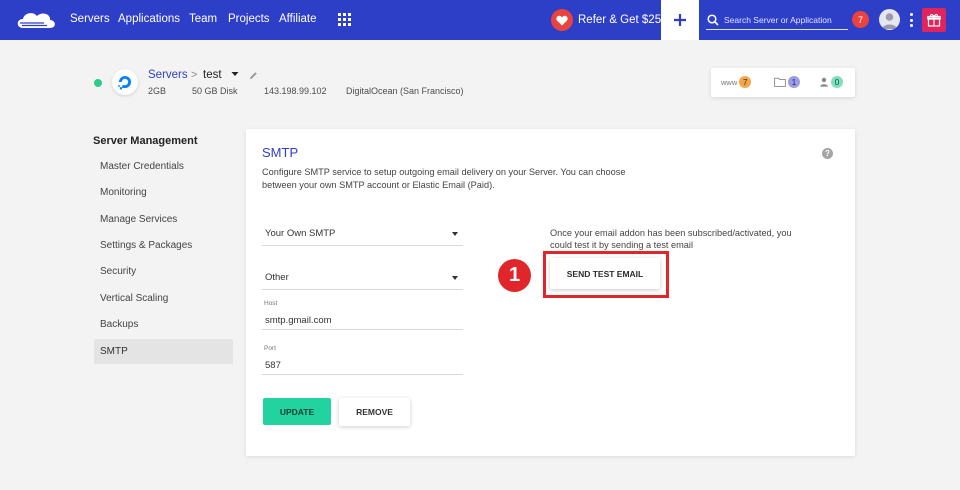  I want to click on update-button: UPDATE, so click(297, 411).